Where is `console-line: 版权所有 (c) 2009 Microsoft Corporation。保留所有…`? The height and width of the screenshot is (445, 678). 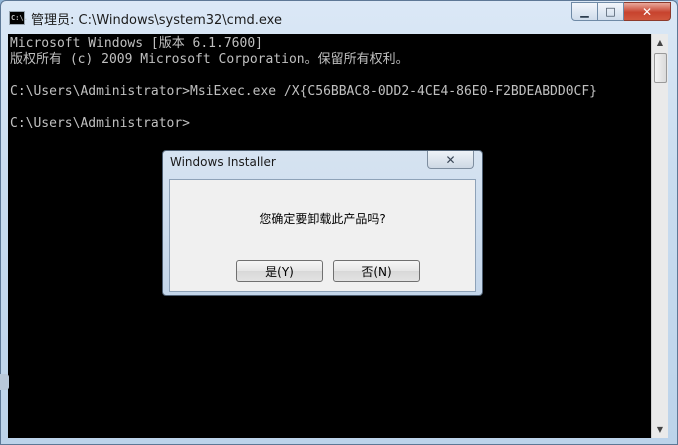
console-line: 版权所有 (c) 2009 Microsoft Corporation。保留所有… is located at coordinates (209, 59).